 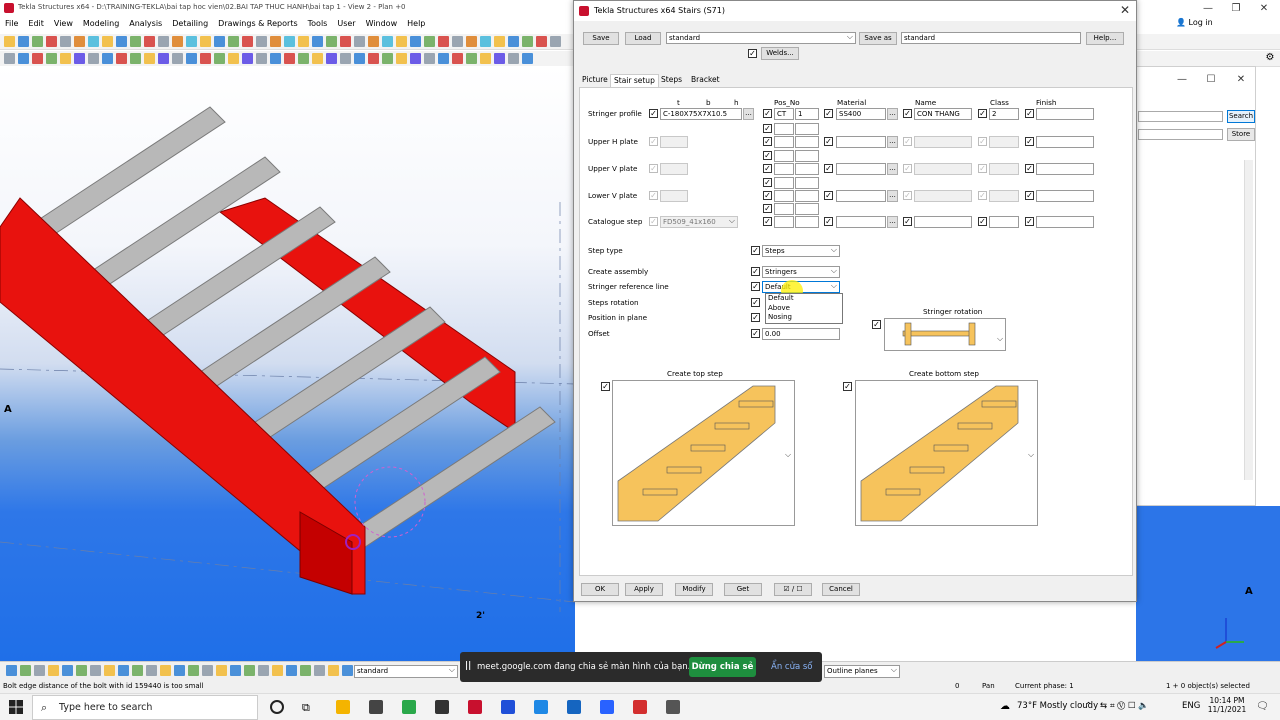 I want to click on pos-no-input: 1, so click(x=807, y=114).